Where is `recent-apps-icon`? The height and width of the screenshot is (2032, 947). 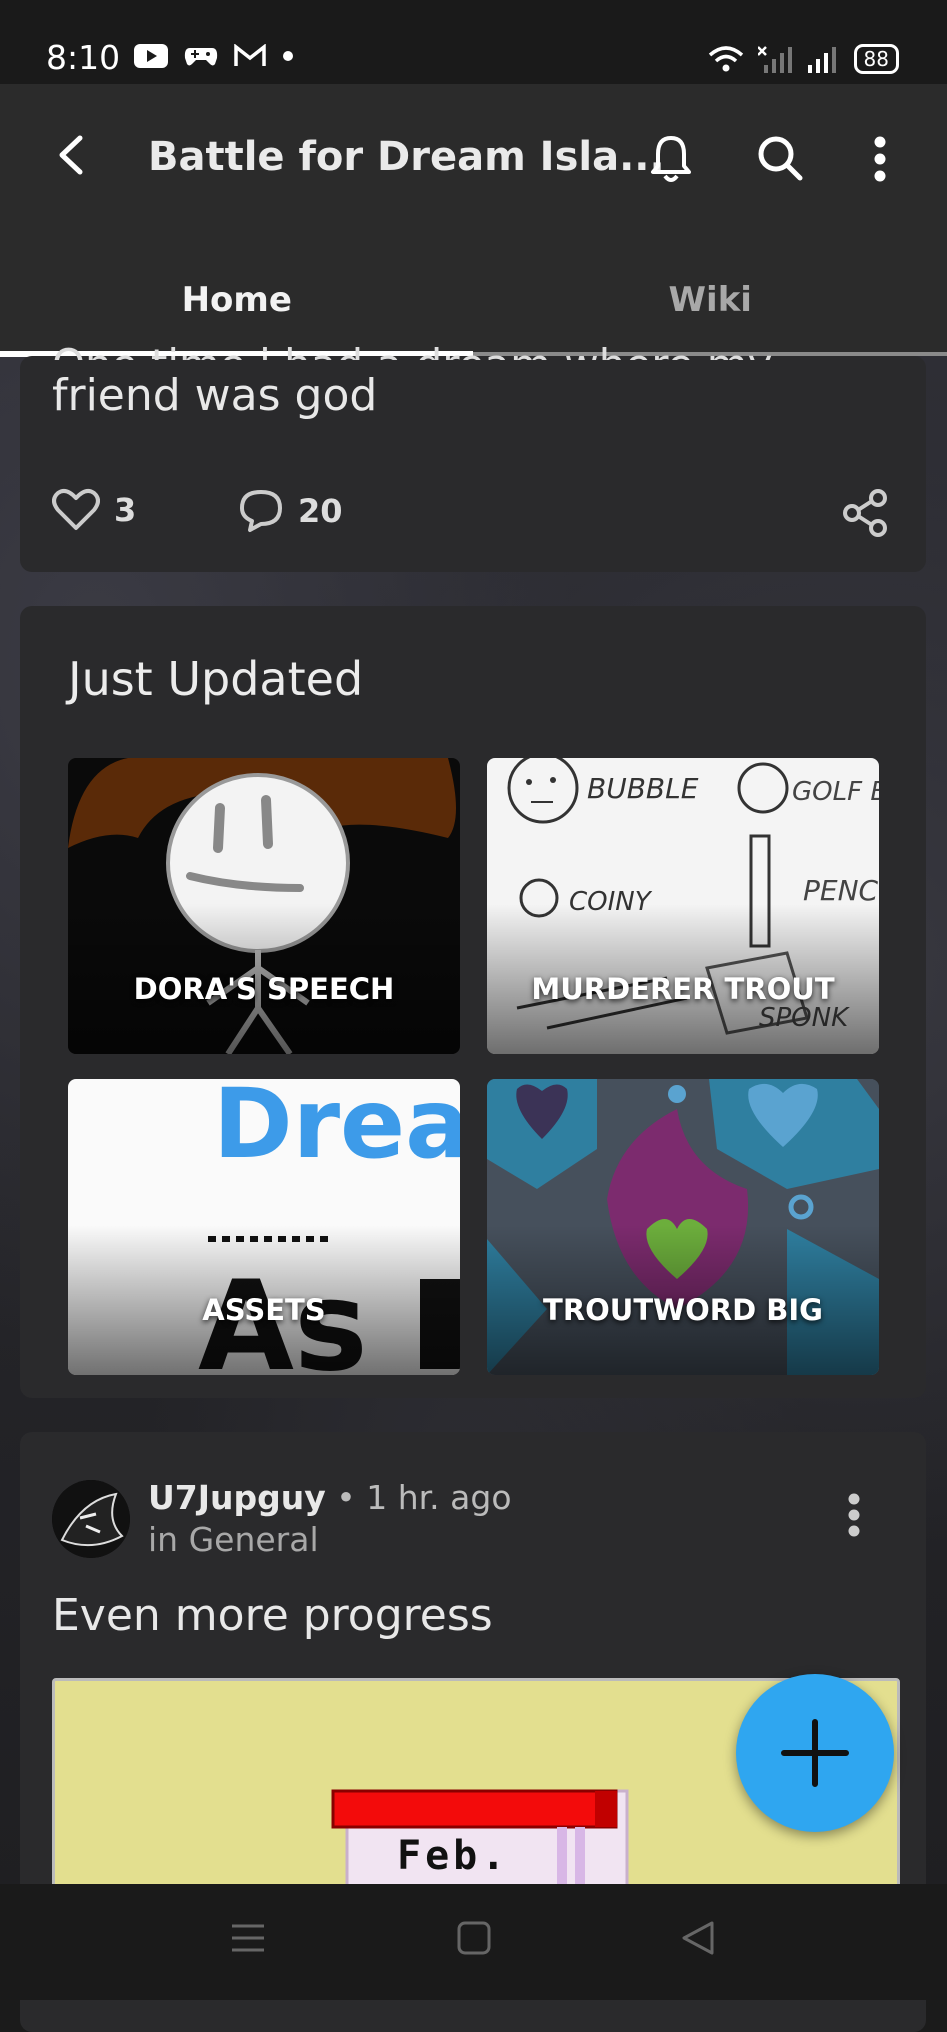
recent-apps-icon is located at coordinates (248, 1938).